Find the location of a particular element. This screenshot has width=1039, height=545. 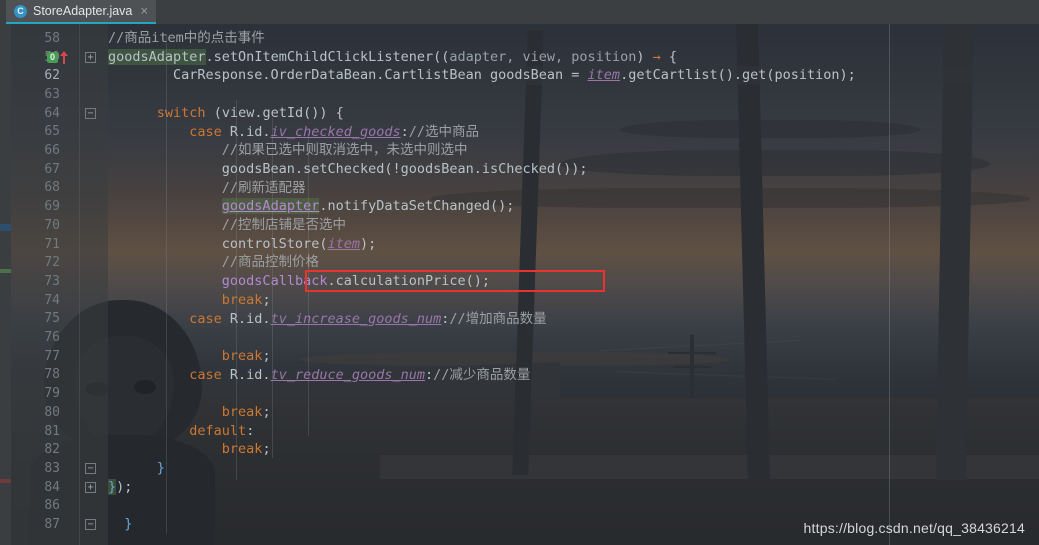

gutter-line-80: 80 is located at coordinates (59, 412).